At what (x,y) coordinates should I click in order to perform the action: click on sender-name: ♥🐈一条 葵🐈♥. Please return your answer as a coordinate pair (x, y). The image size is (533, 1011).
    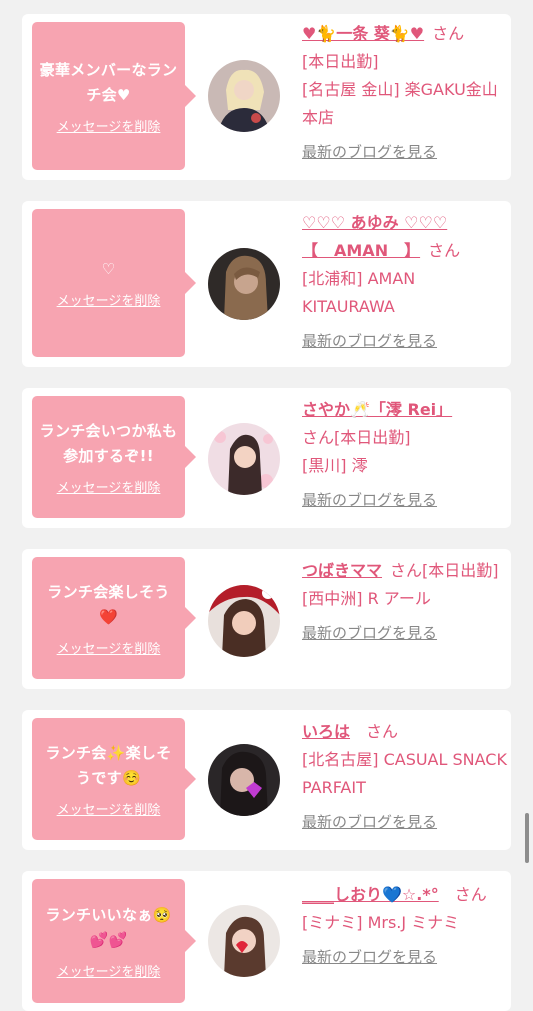
    Looking at the image, I should click on (363, 33).